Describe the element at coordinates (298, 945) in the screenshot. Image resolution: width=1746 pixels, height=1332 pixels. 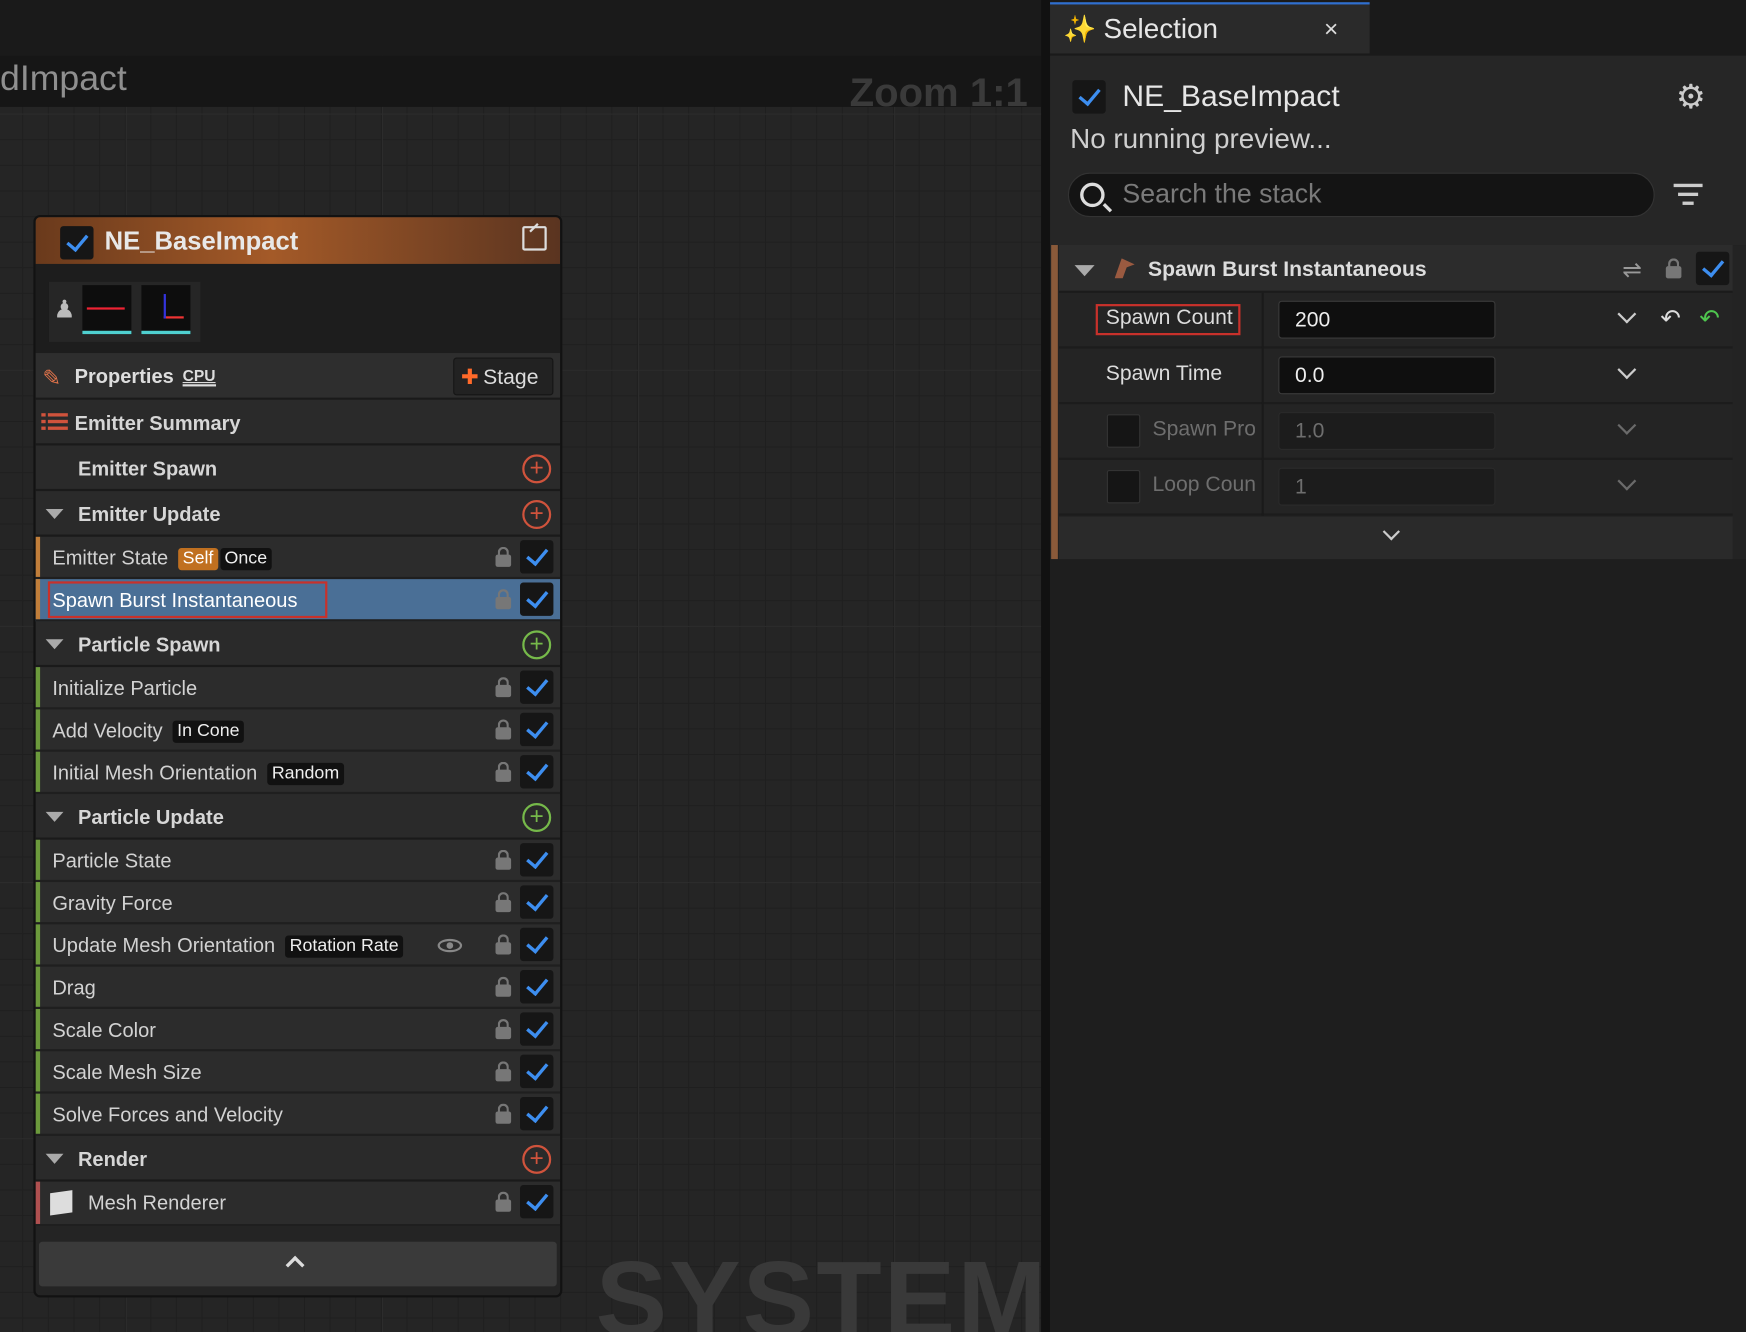
I see `module-update-mesh-orientation: Update Mesh Orientation Rotation Rate` at that location.